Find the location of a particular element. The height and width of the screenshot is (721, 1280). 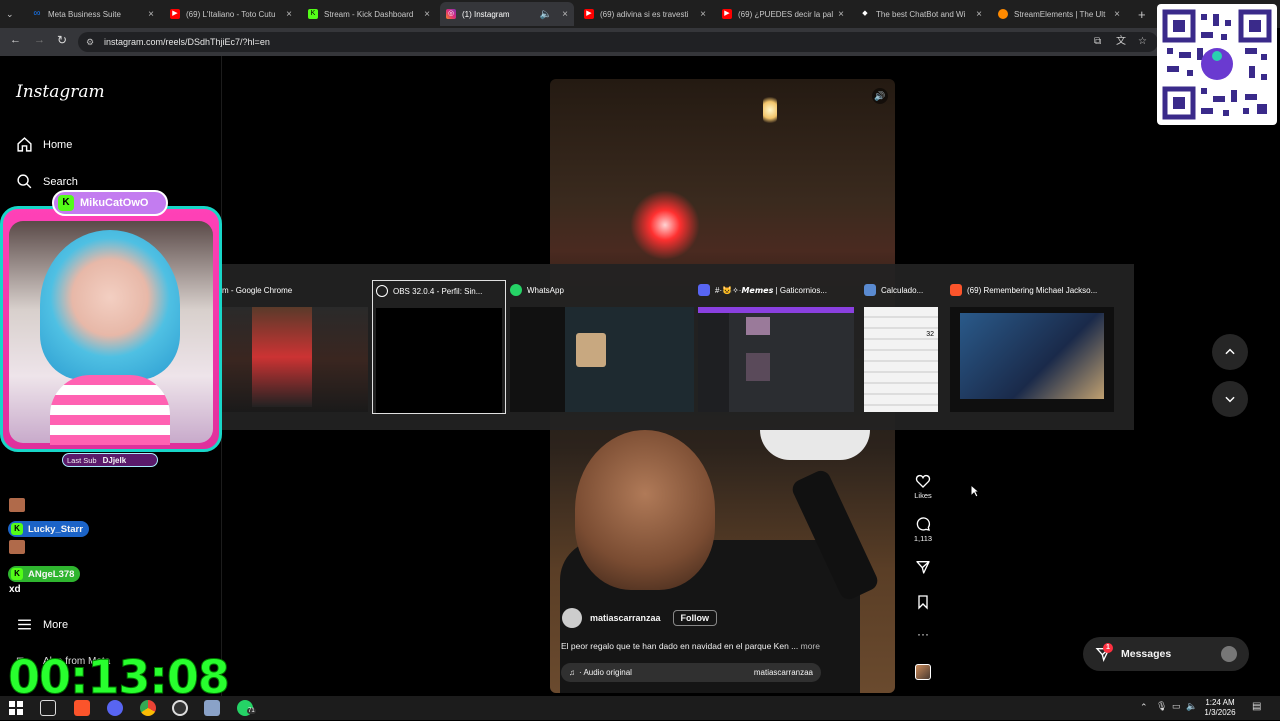

more-options-icon: ··· is located at coordinates (923, 634).